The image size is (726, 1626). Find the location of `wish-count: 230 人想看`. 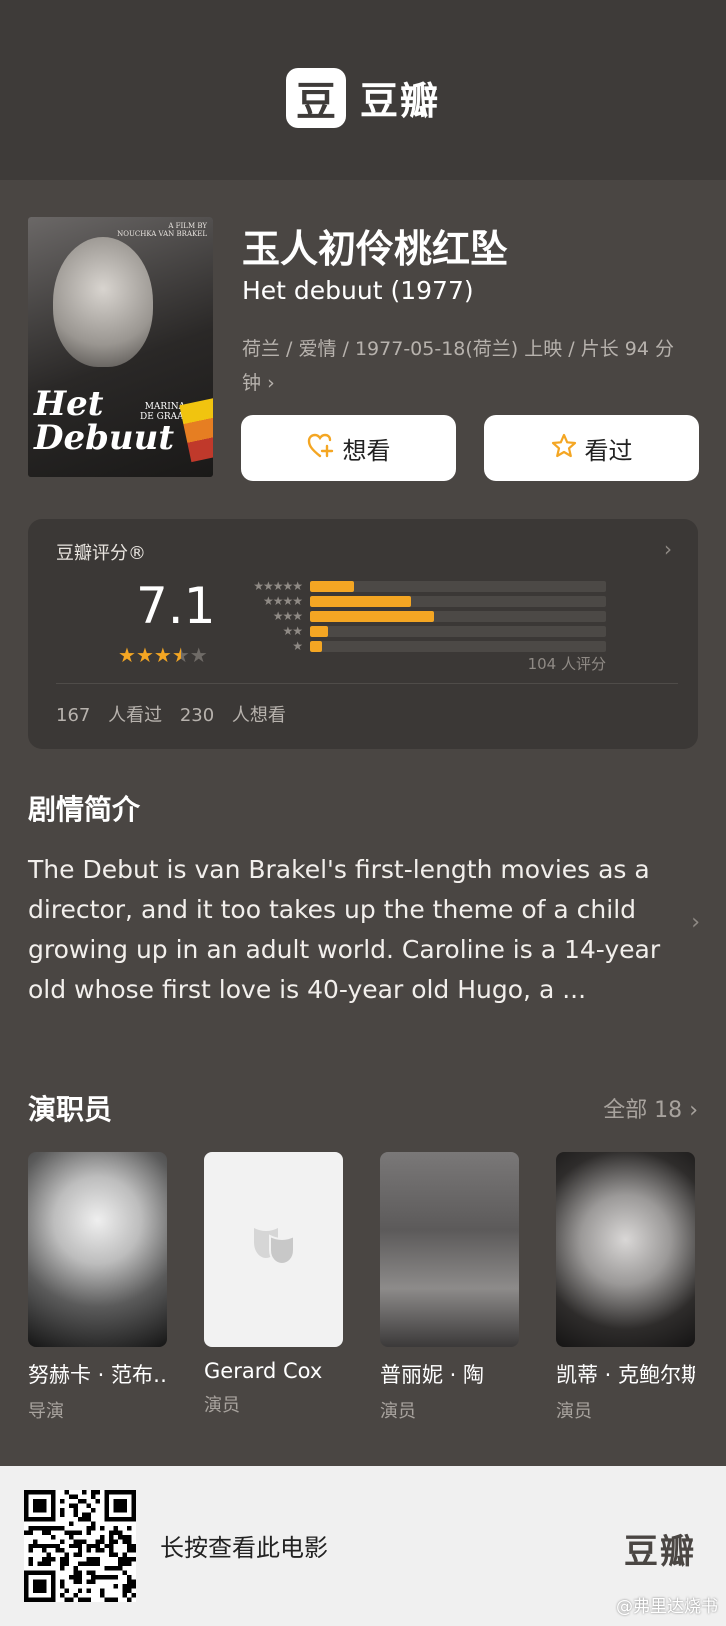

wish-count: 230 人想看 is located at coordinates (232, 715).